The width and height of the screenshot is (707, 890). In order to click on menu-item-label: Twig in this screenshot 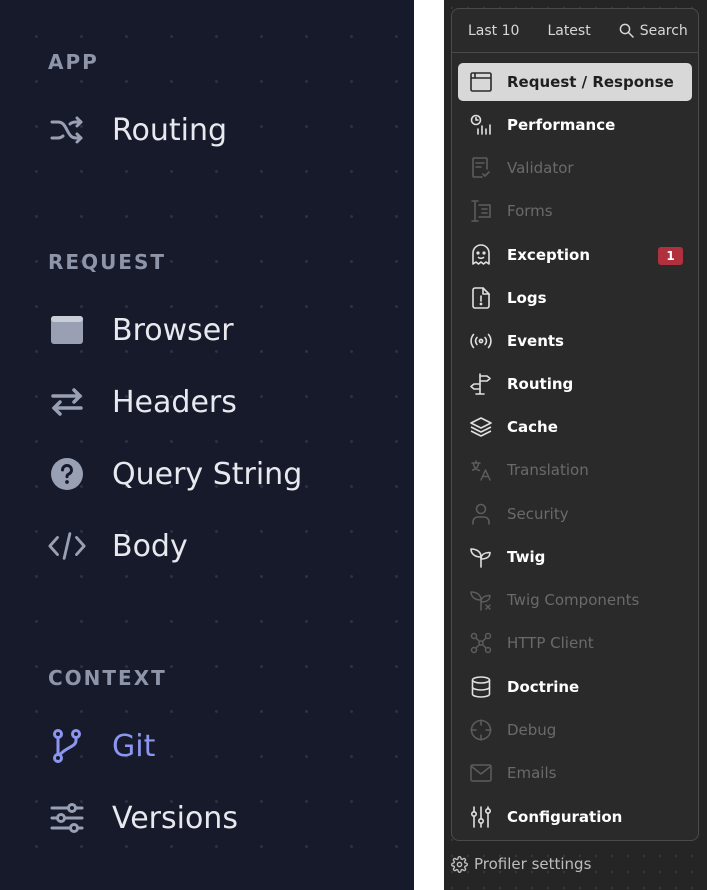, I will do `click(526, 557)`.